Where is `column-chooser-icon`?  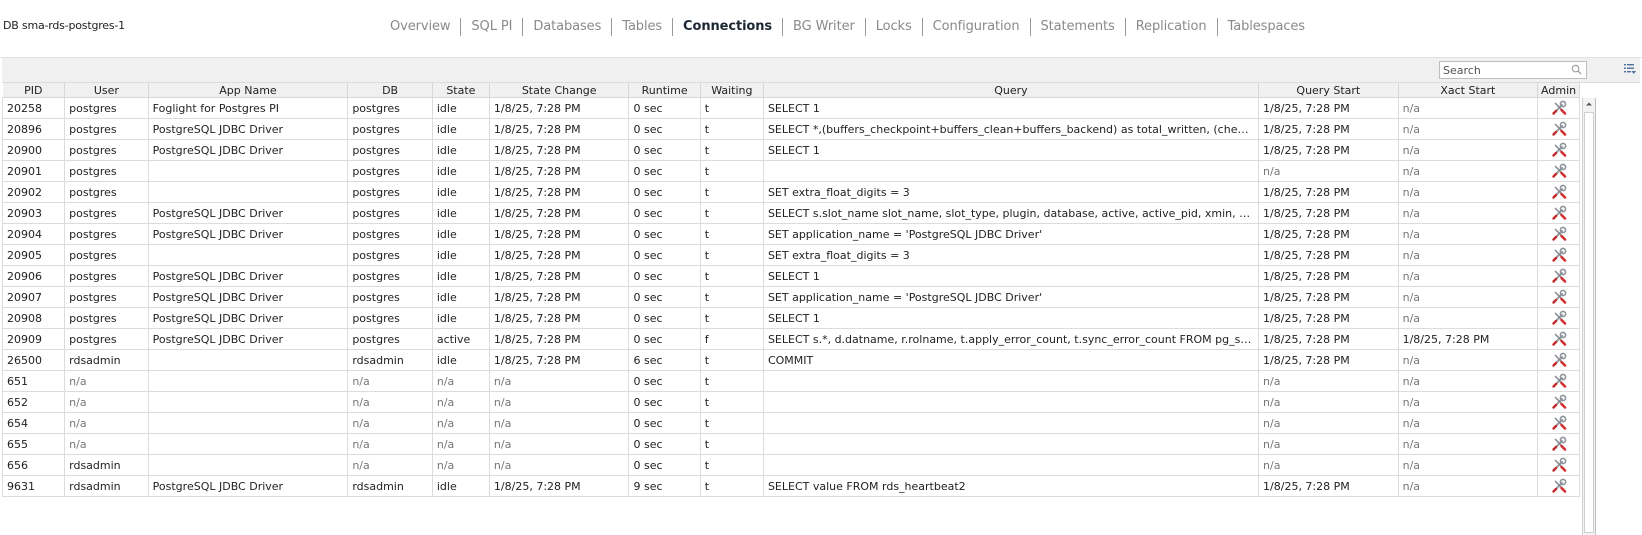 column-chooser-icon is located at coordinates (1630, 69).